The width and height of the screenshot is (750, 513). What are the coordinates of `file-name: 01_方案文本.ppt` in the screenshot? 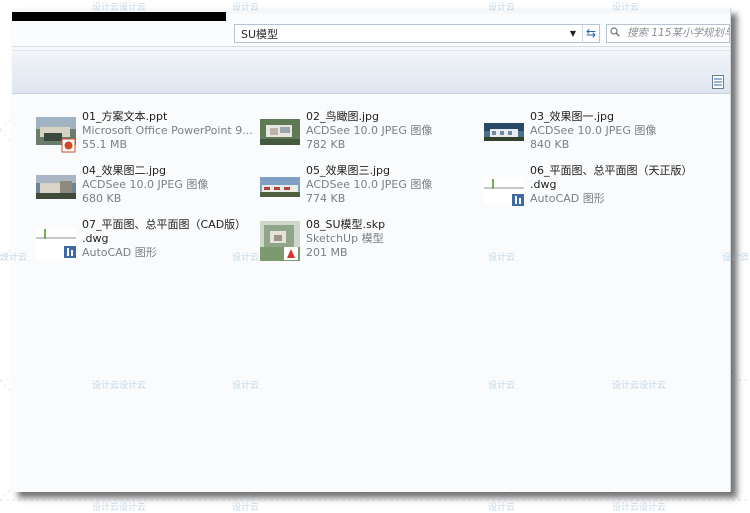 It's located at (125, 116).